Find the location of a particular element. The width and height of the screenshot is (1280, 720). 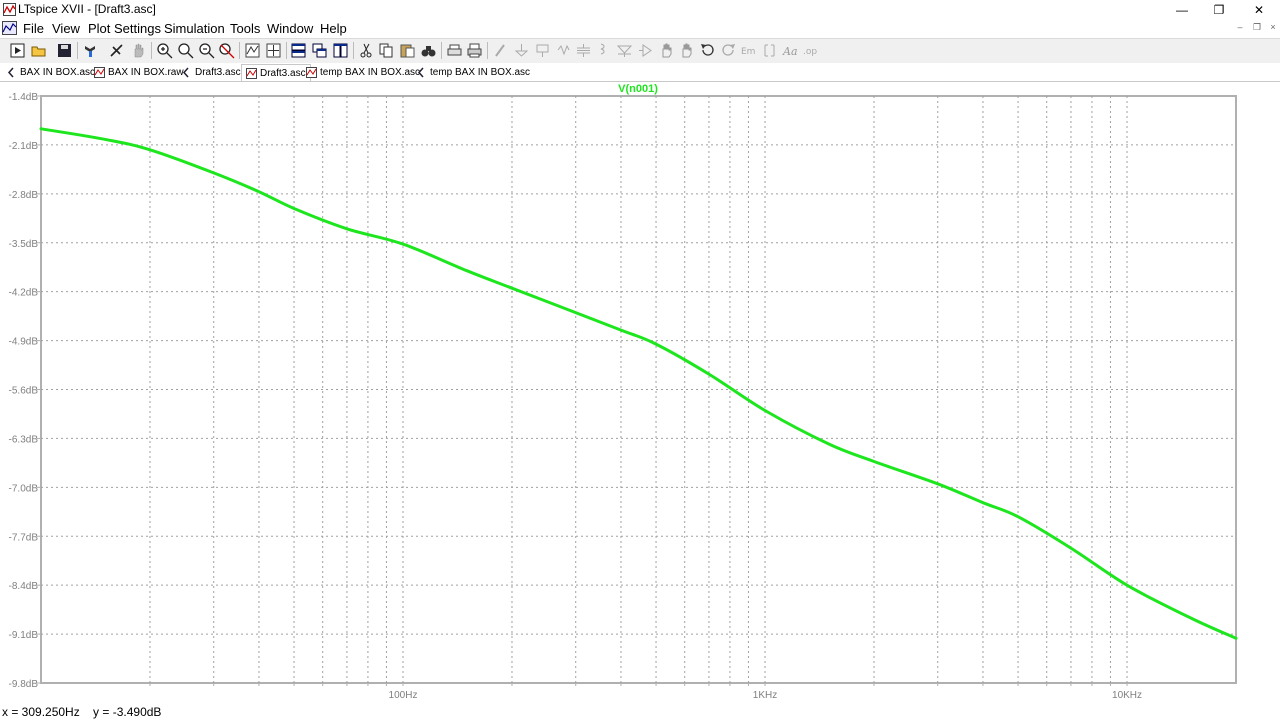

mark-icon is located at coordinates (273, 50).